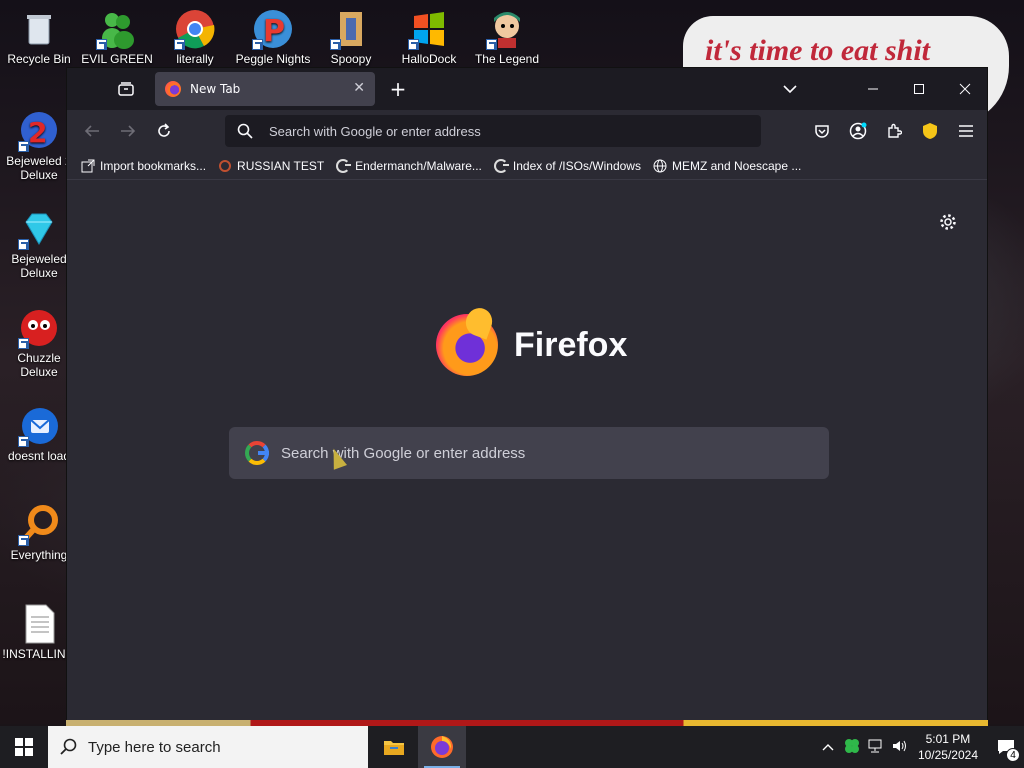 Image resolution: width=1024 pixels, height=768 pixels. I want to click on nav-toolbar: Search with Google or enter address, so click(527, 131).